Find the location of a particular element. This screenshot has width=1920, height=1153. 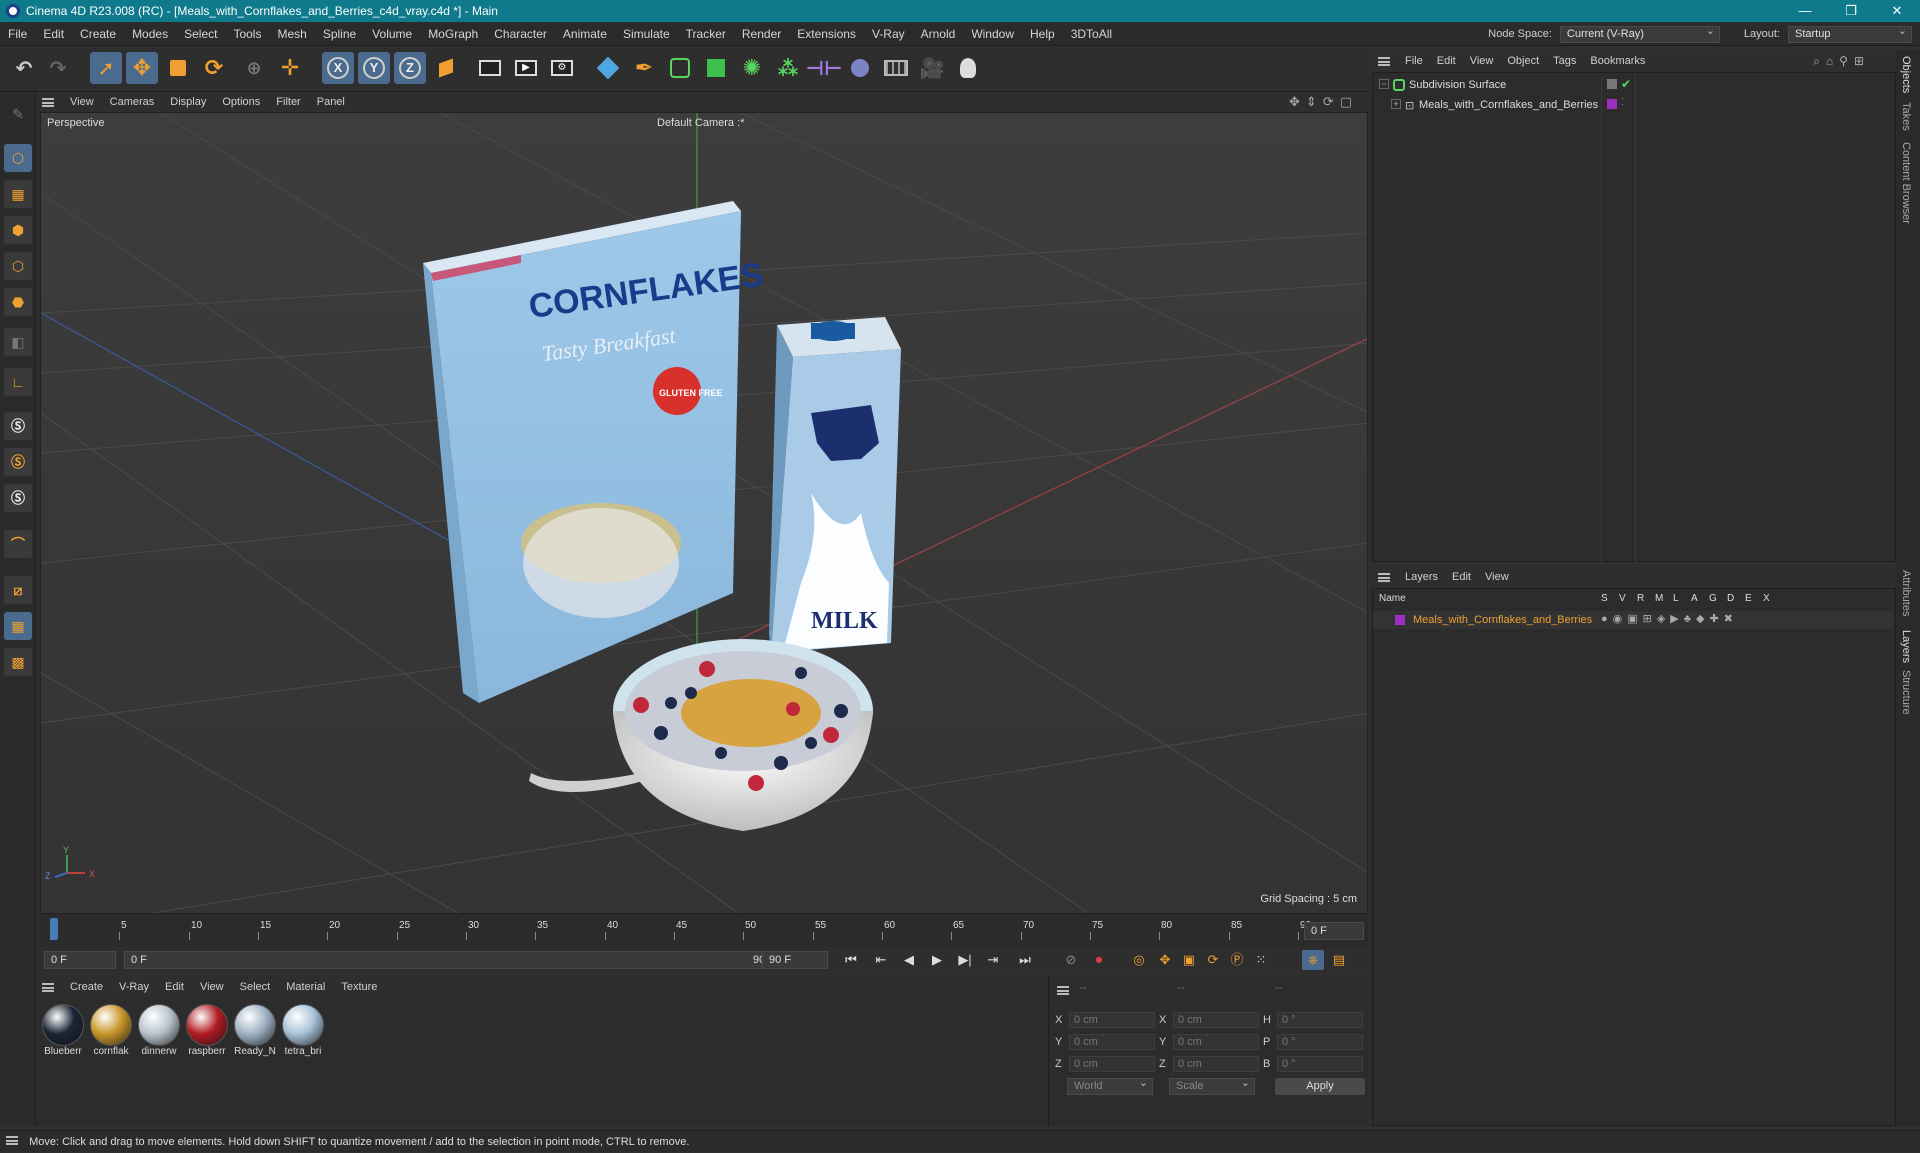

menu-simulate: Simulate is located at coordinates (646, 34).